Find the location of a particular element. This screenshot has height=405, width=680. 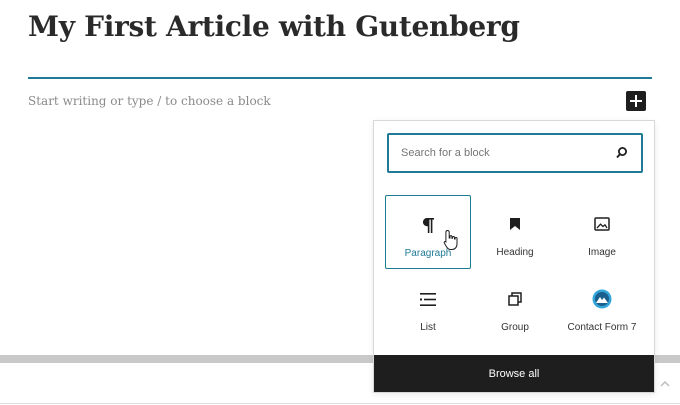

block-contact-form-7: Contact Form 7 is located at coordinates (602, 307).